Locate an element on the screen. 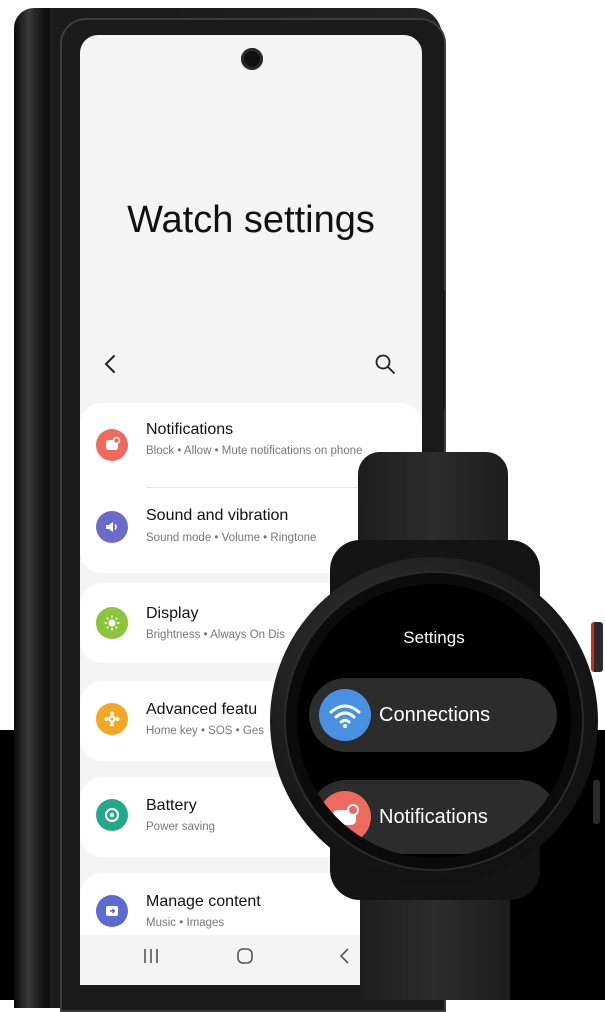  watch-item-label: Connections is located at coordinates (435, 715).